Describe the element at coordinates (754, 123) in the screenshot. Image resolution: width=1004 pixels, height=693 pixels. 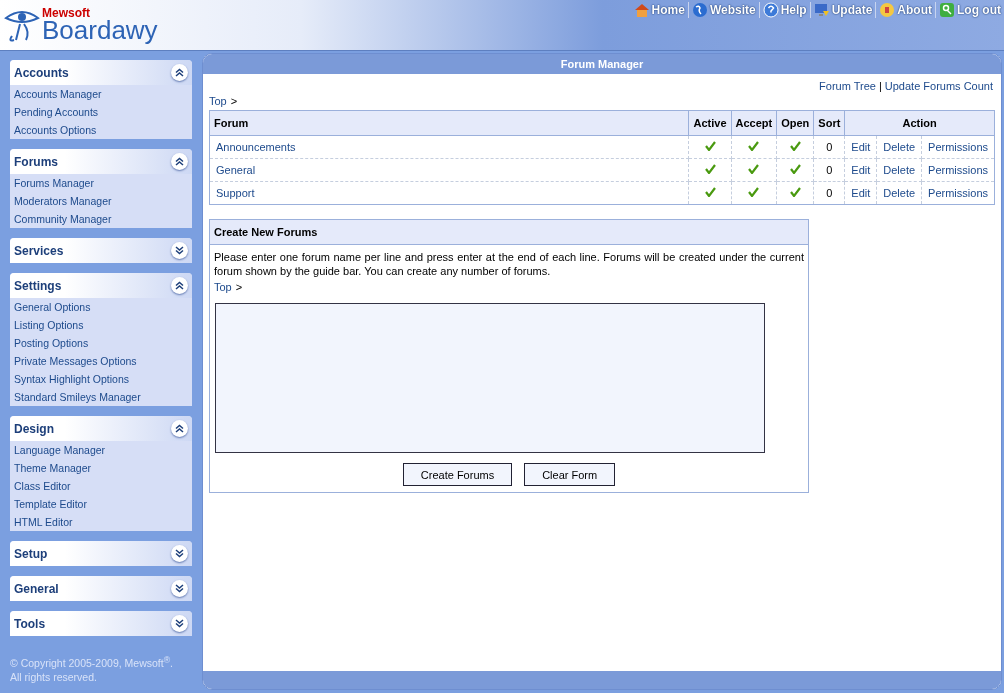
I see `column-header: Accept` at that location.